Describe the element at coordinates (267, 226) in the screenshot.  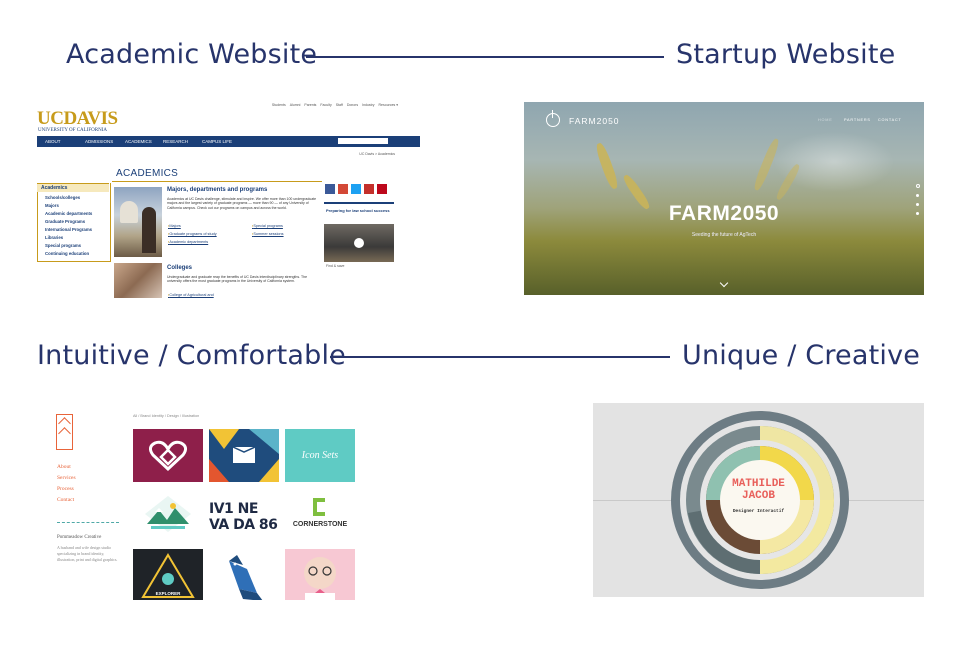
I see `ucd-link: Special programs` at that location.